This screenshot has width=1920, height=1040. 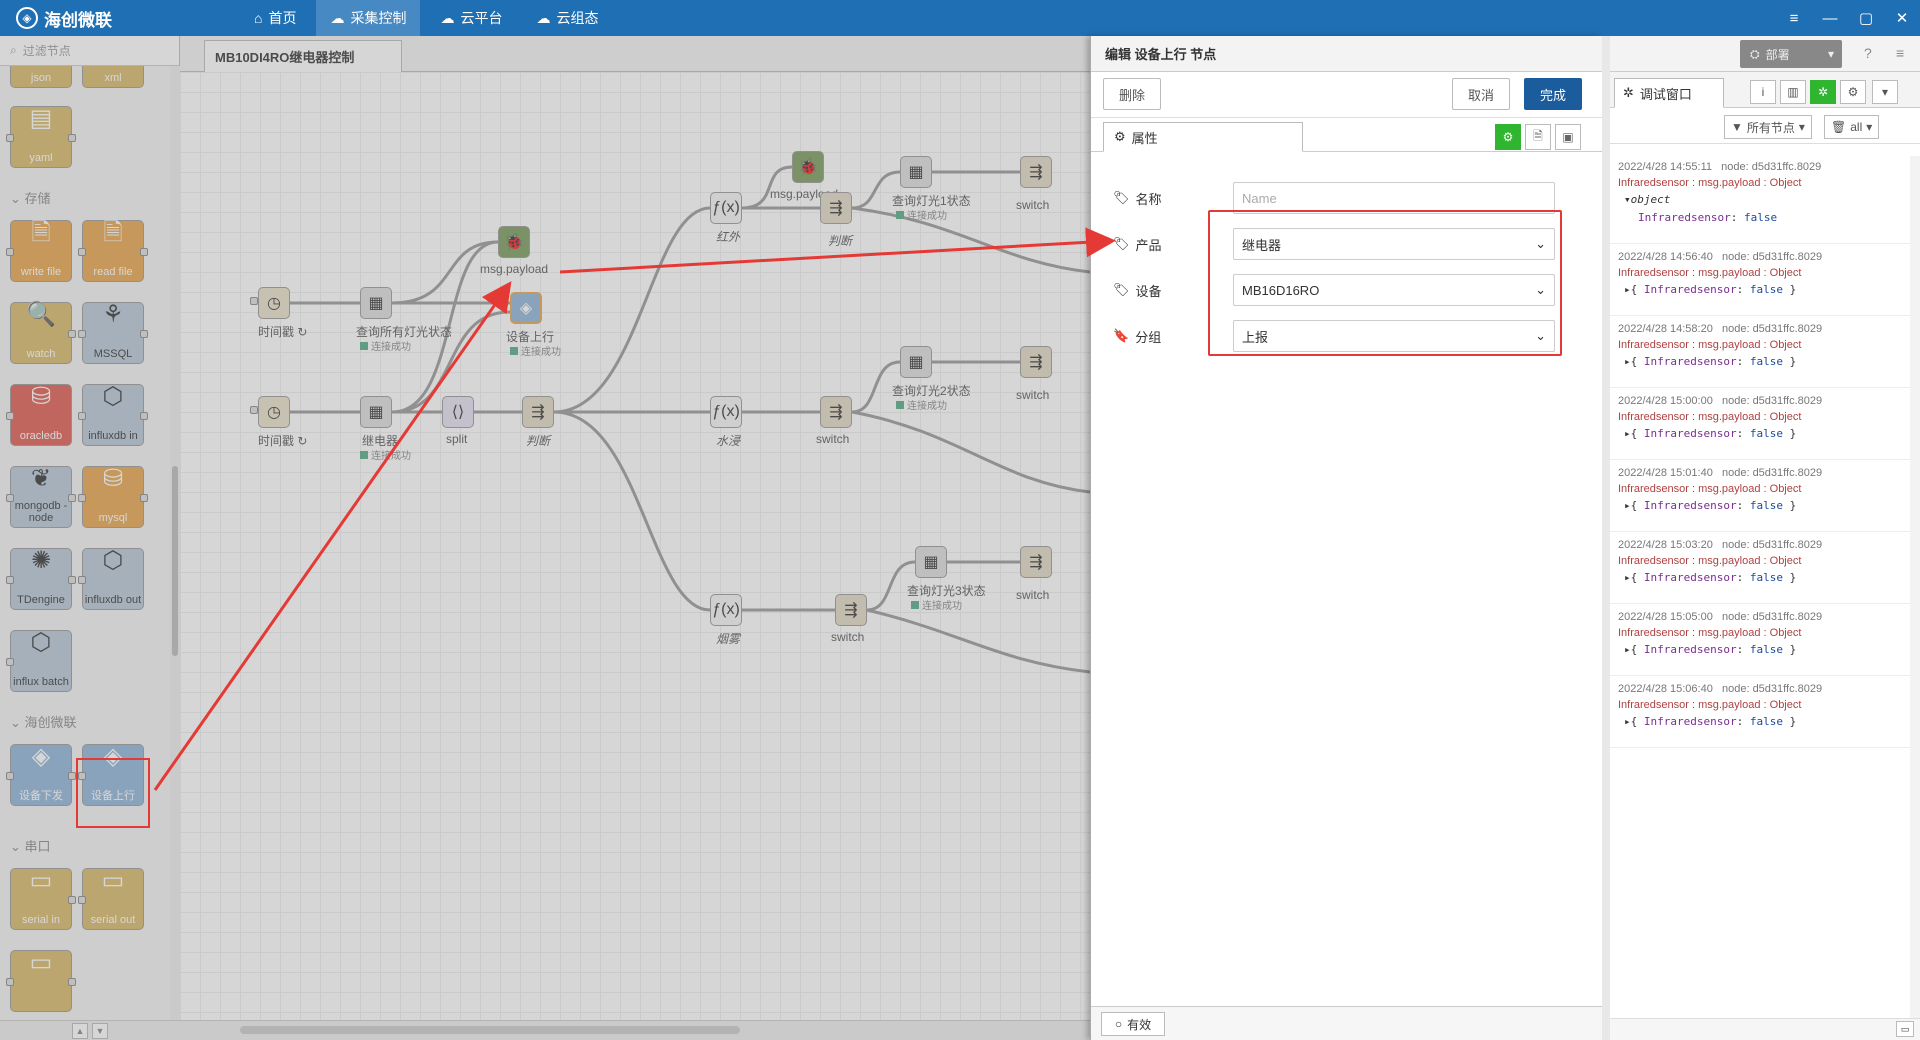 I want to click on info-icon: i, so click(x=1763, y=92).